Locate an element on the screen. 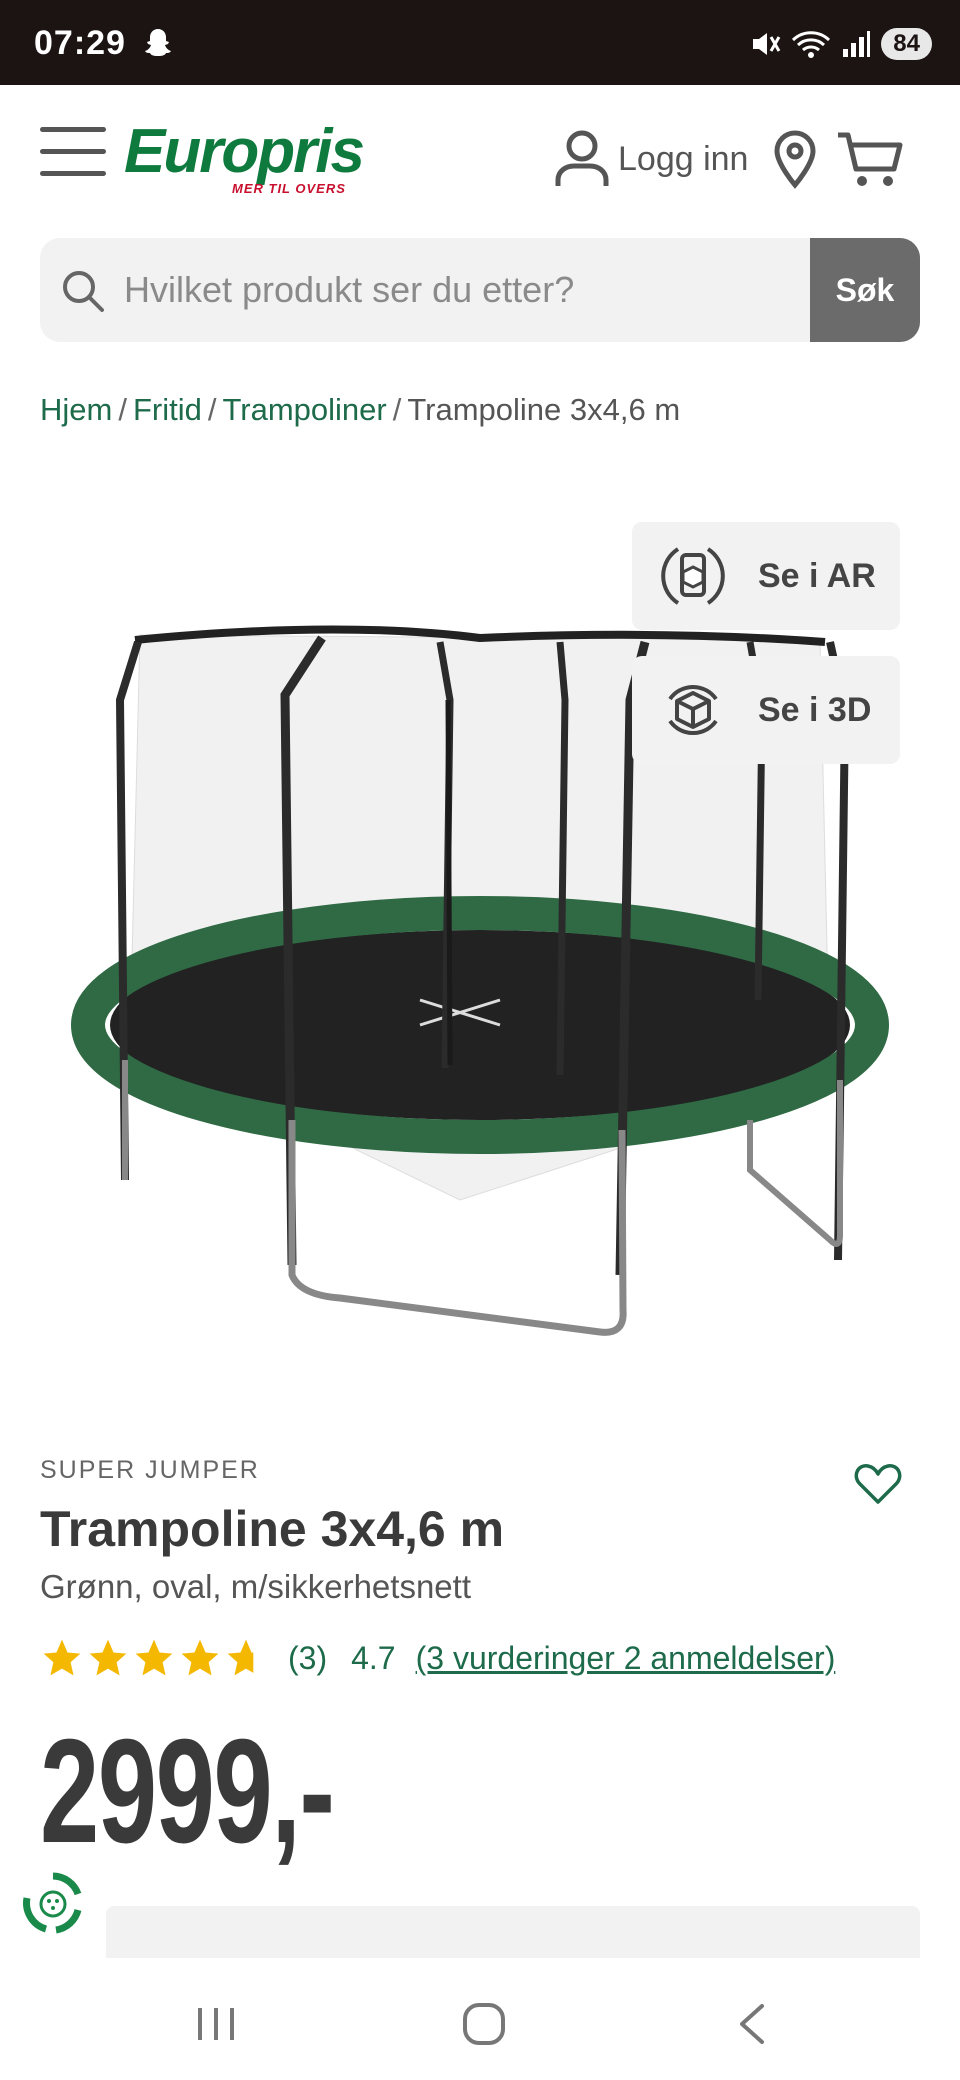 This screenshot has width=960, height=2080. user-icon is located at coordinates (582, 158).